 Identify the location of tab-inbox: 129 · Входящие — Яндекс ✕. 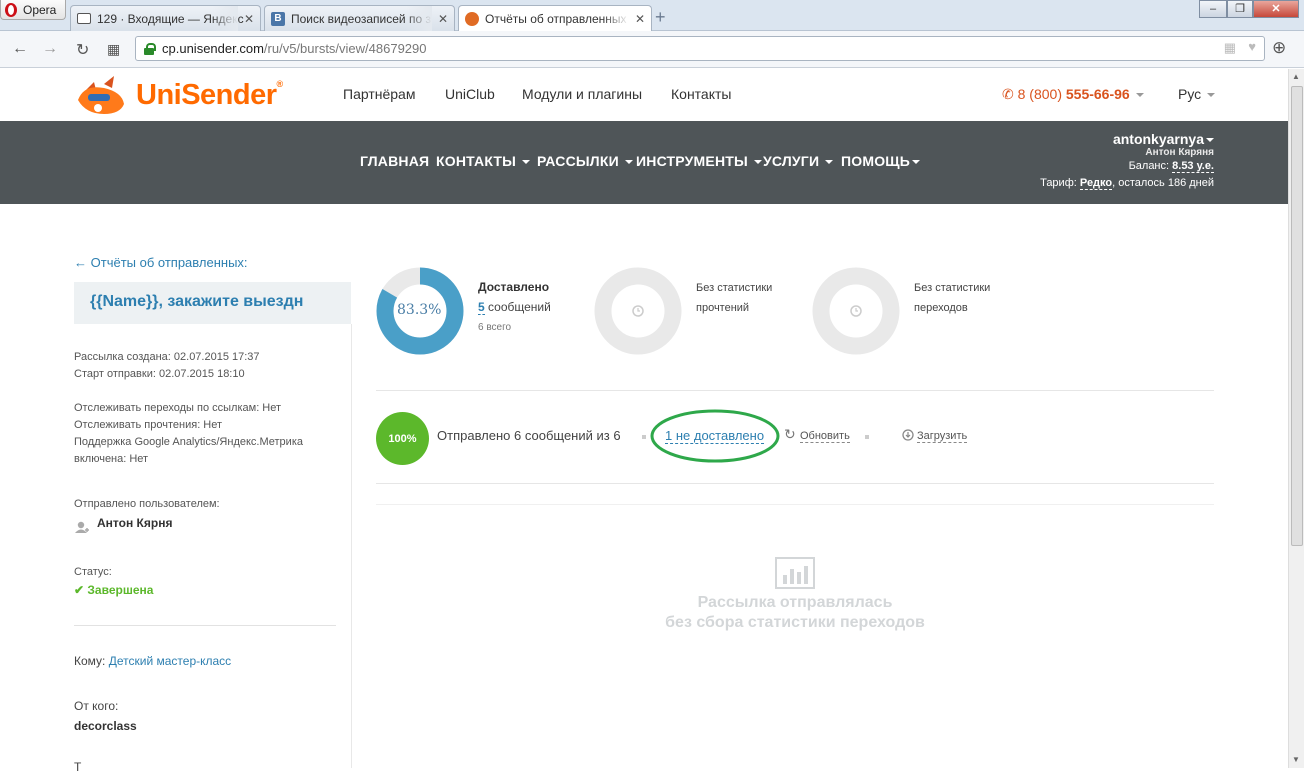
(165, 18).